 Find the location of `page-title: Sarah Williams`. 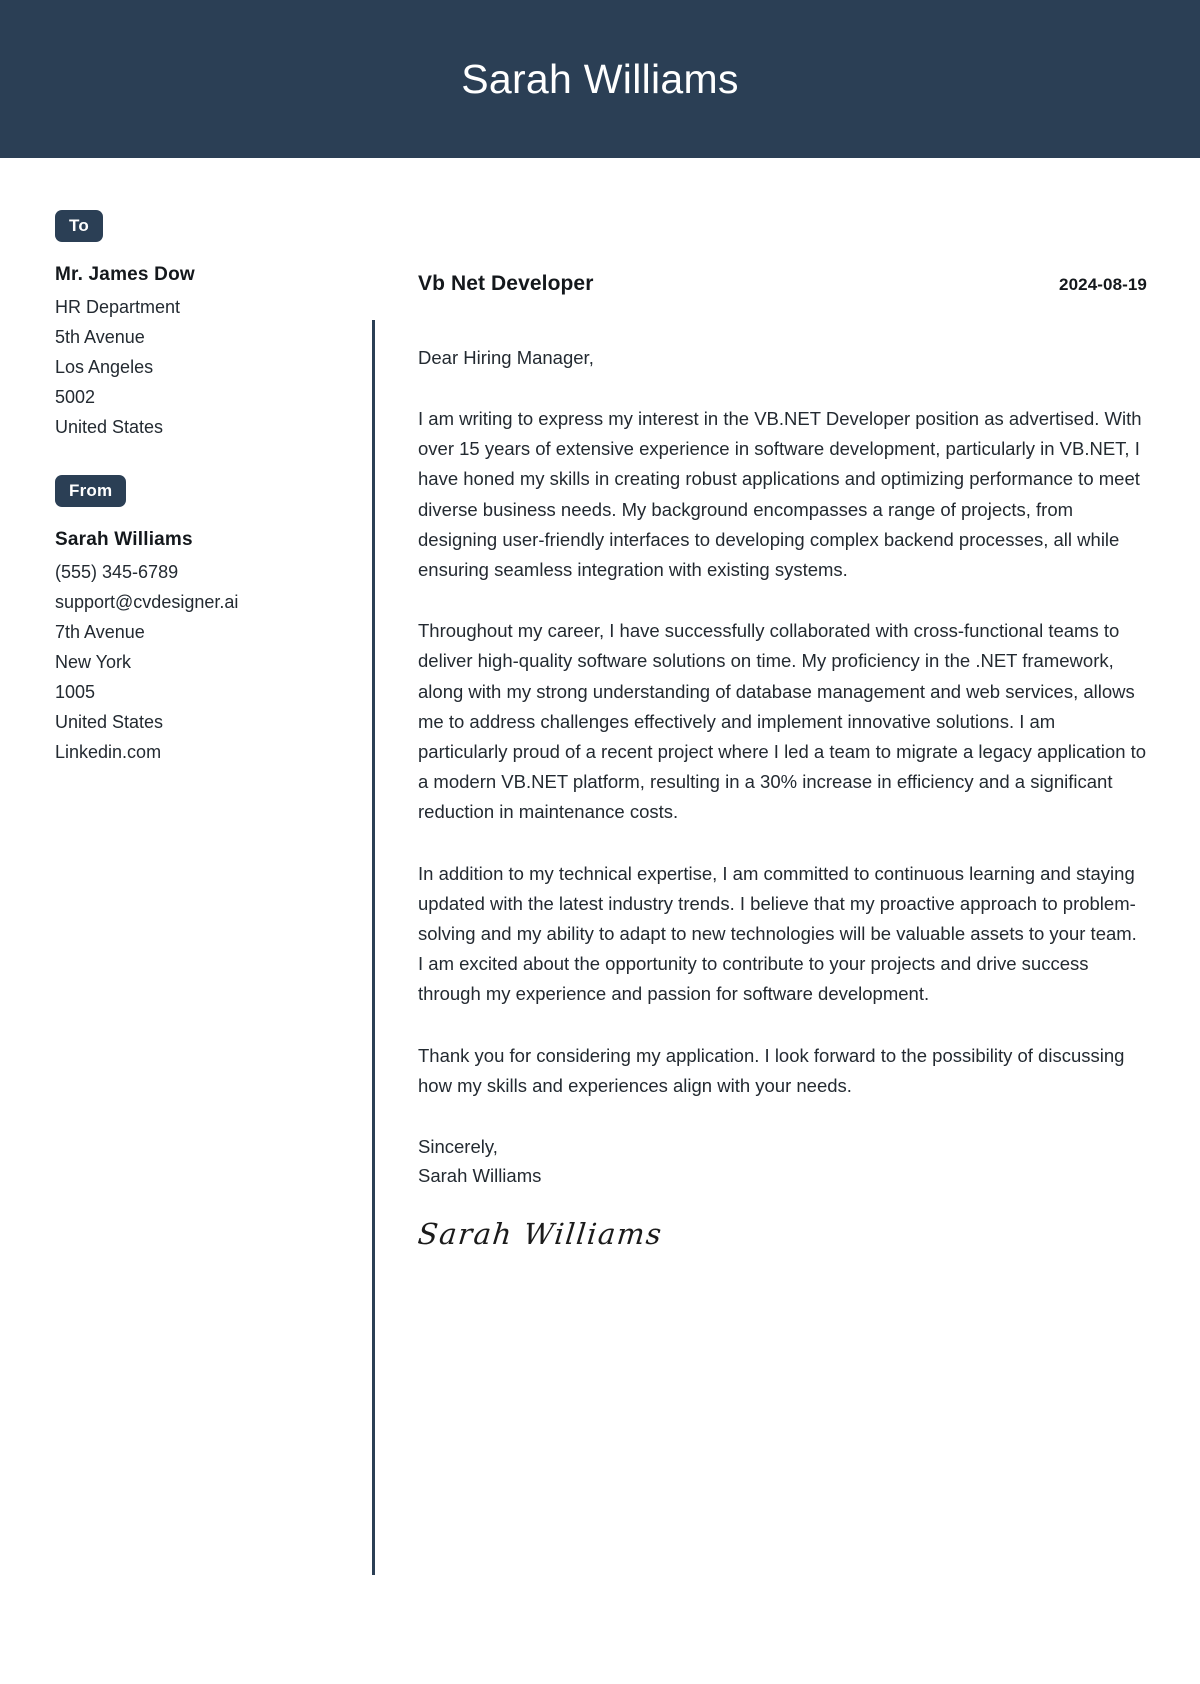

page-title: Sarah Williams is located at coordinates (600, 78).